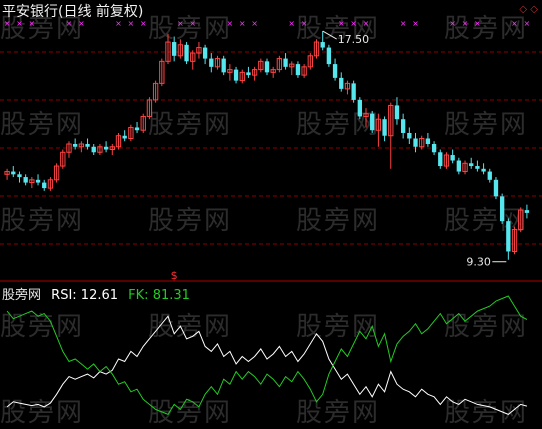 This screenshot has height=429, width=542. What do you see at coordinates (528, 9) in the screenshot?
I see `panel-controls: ◇ ◇` at bounding box center [528, 9].